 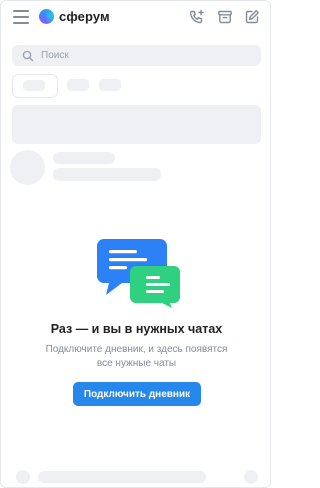 I want to click on bottom-bar-skeleton, so click(x=135, y=476).